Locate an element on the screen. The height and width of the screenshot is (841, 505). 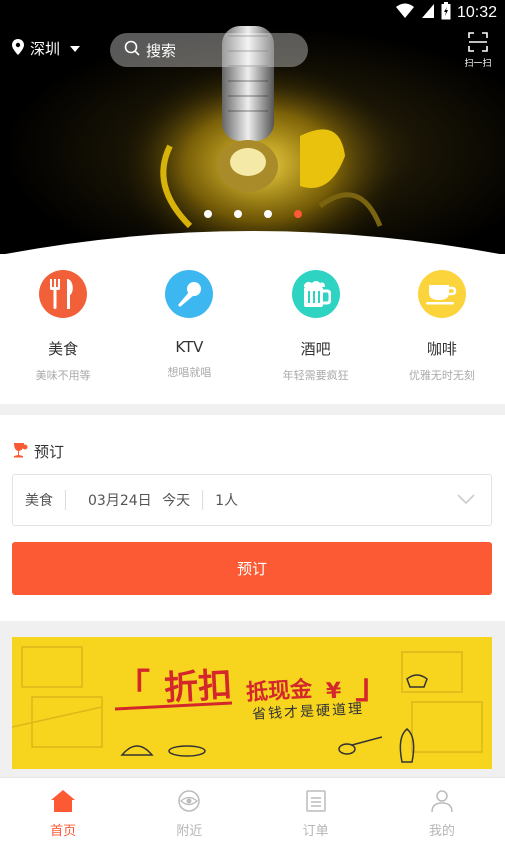
booking-people: 1人 is located at coordinates (226, 500).